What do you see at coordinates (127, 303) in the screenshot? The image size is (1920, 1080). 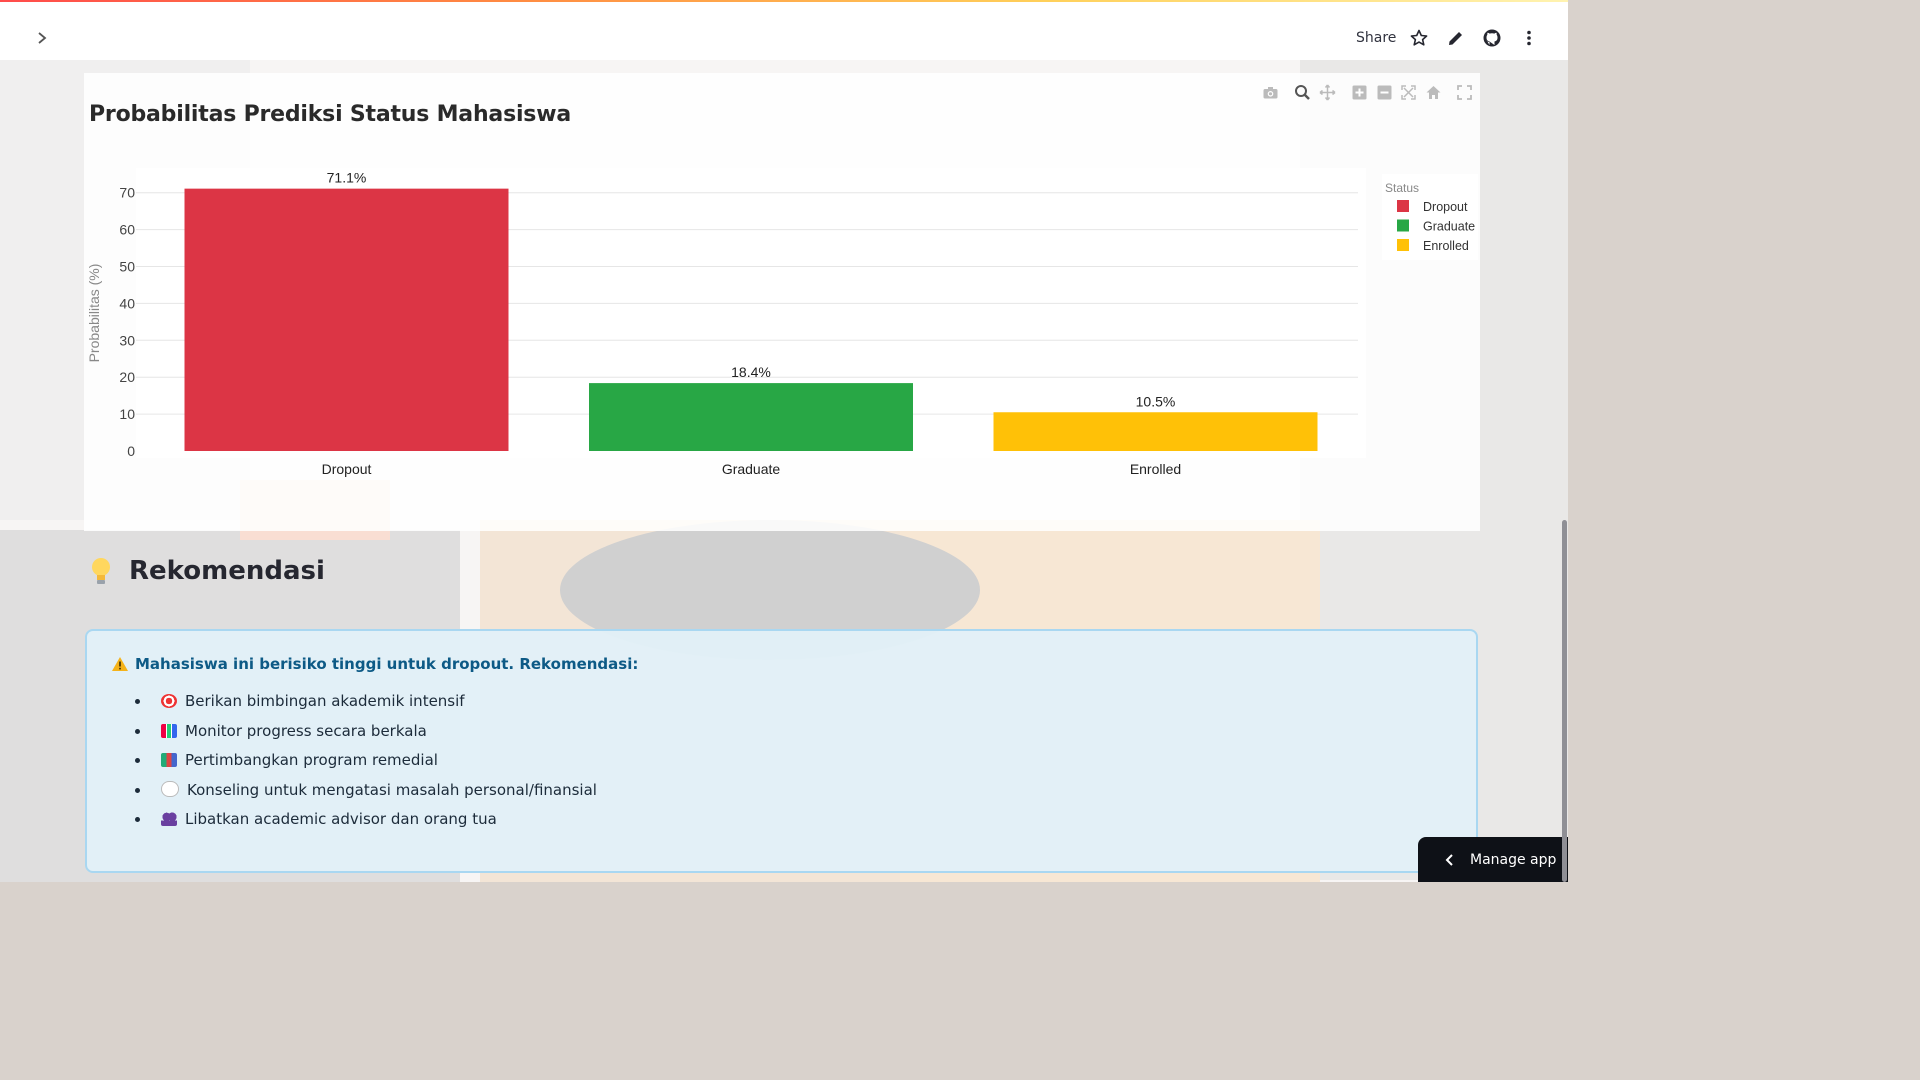 I see `y-tick-label: 40` at bounding box center [127, 303].